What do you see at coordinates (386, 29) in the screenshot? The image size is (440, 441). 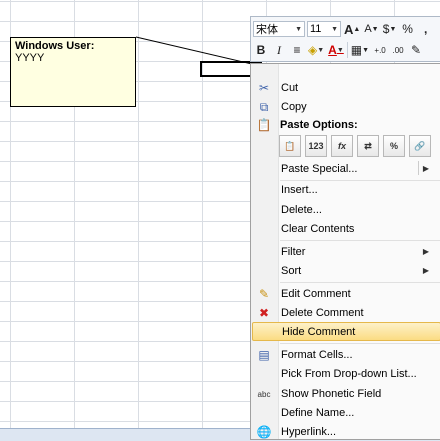 I see `currency-icon: $` at bounding box center [386, 29].